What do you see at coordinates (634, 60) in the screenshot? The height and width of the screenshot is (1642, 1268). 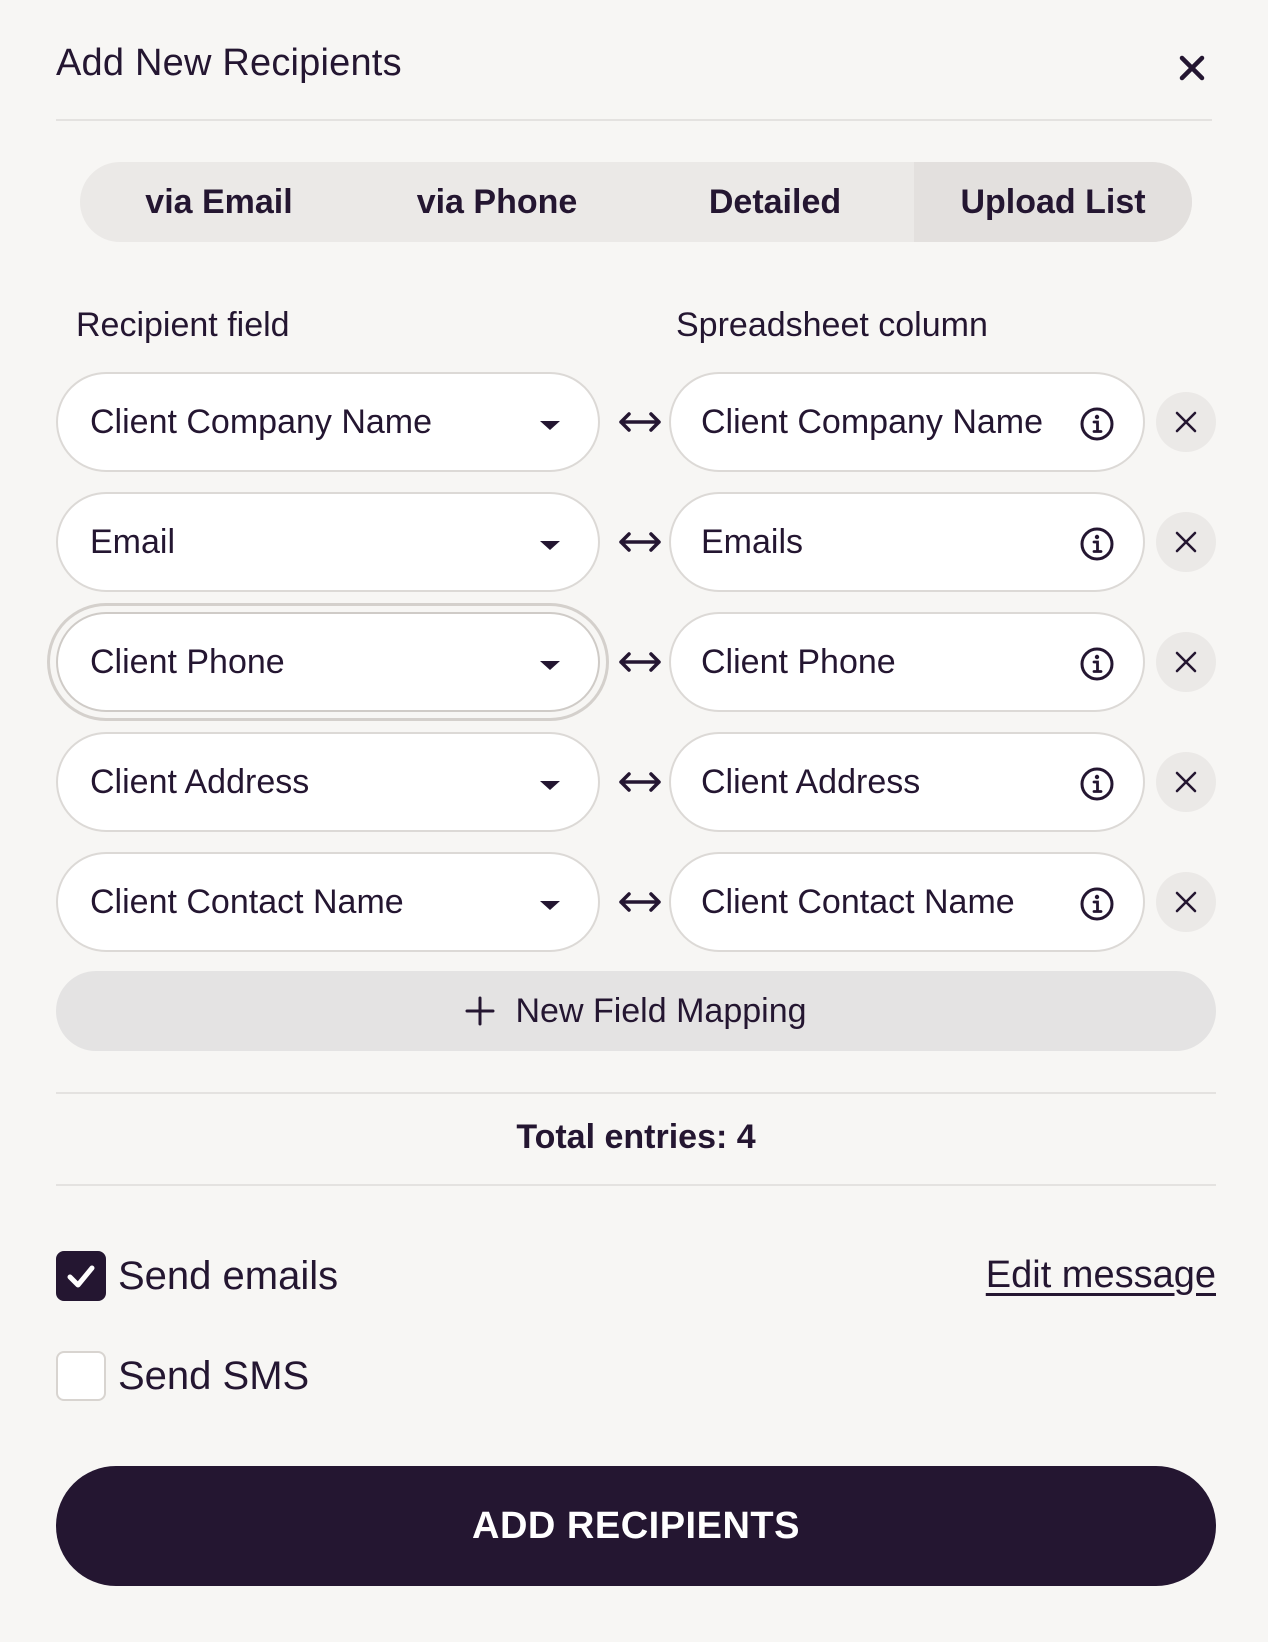 I see `dialog-header: Add New Recipients` at bounding box center [634, 60].